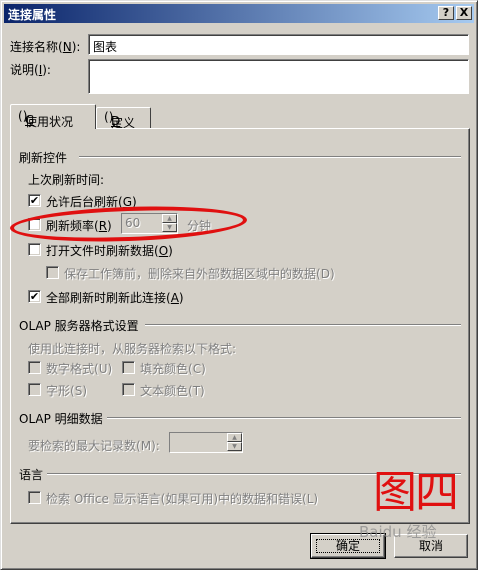 The height and width of the screenshot is (570, 478). Describe the element at coordinates (464, 13) in the screenshot. I see `close-button: X` at that location.